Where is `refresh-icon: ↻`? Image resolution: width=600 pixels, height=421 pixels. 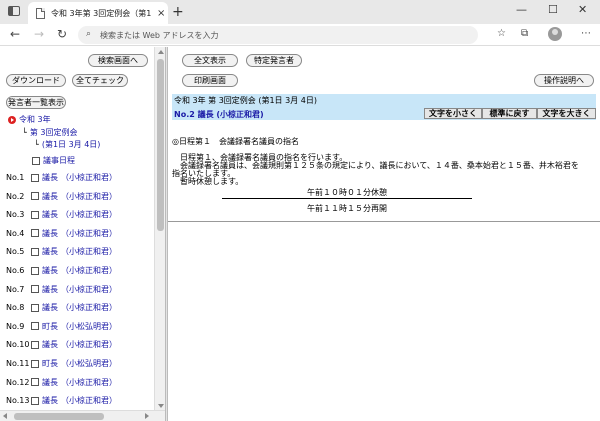
refresh-icon: ↻ is located at coordinates (62, 34).